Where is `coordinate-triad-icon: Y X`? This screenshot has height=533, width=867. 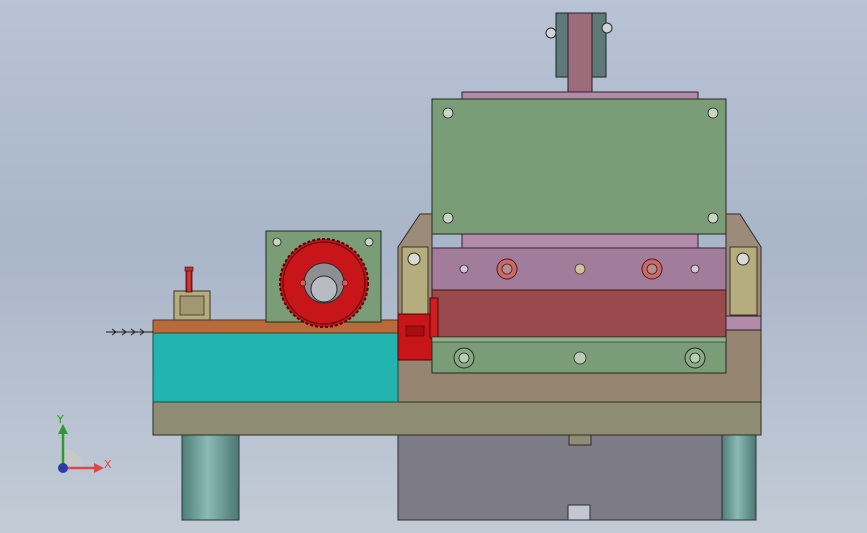
coordinate-triad-icon: Y X is located at coordinates (88, 445).